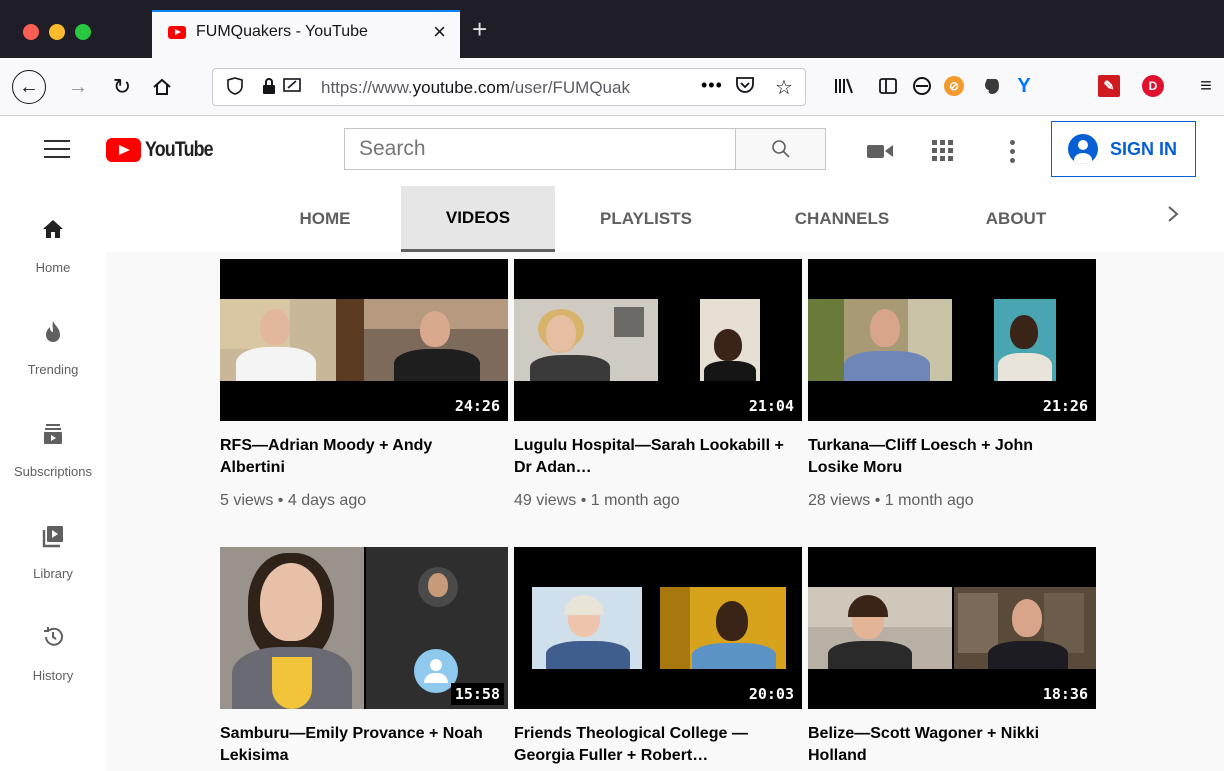 This screenshot has height=771, width=1224. I want to click on subscriptions-icon, so click(53, 436).